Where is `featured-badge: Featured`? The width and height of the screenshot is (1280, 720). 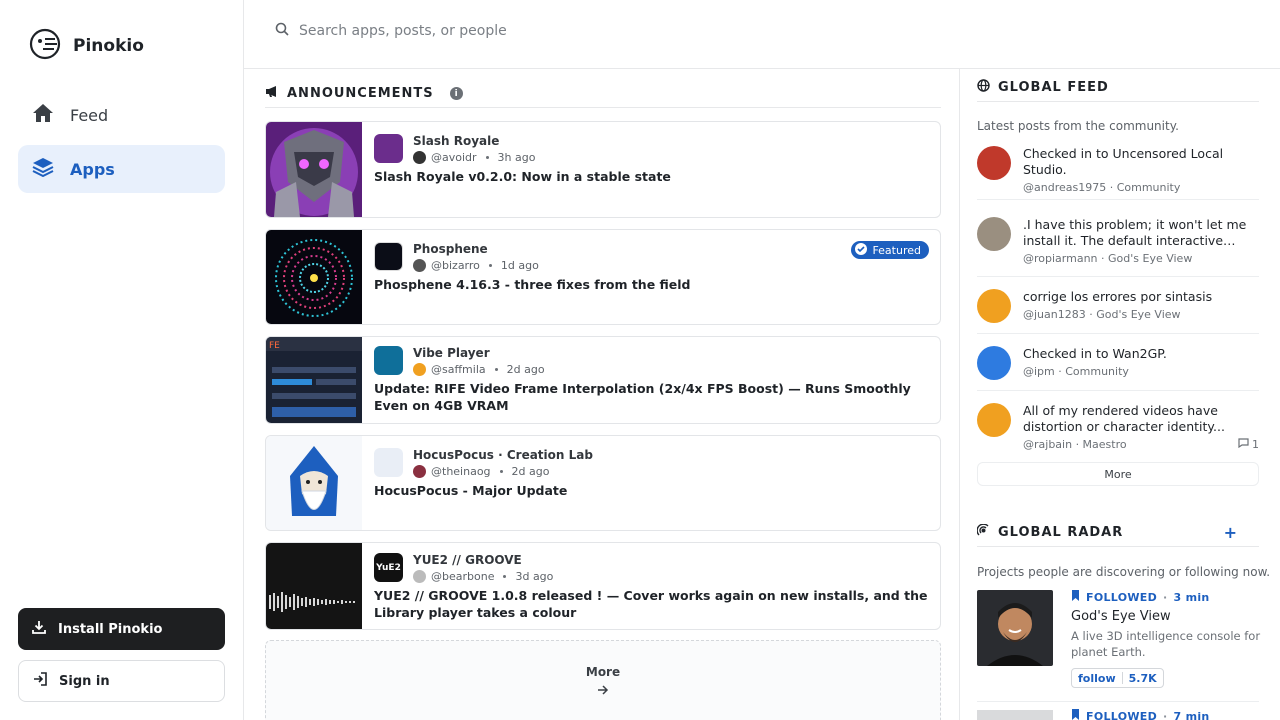 featured-badge: Featured is located at coordinates (890, 250).